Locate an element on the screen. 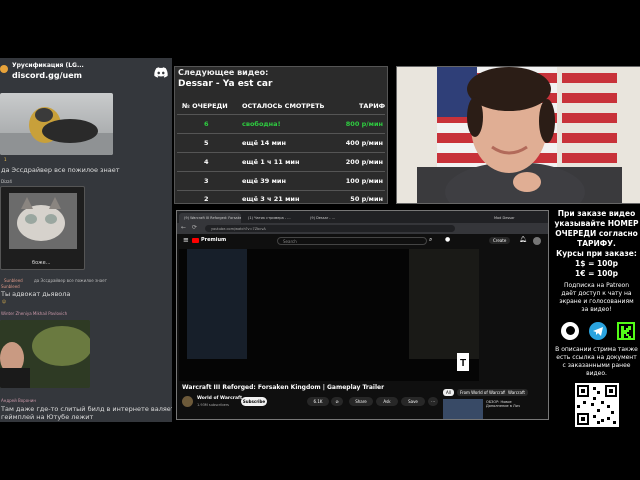  patreon-line: за видео! is located at coordinates (596, 309).